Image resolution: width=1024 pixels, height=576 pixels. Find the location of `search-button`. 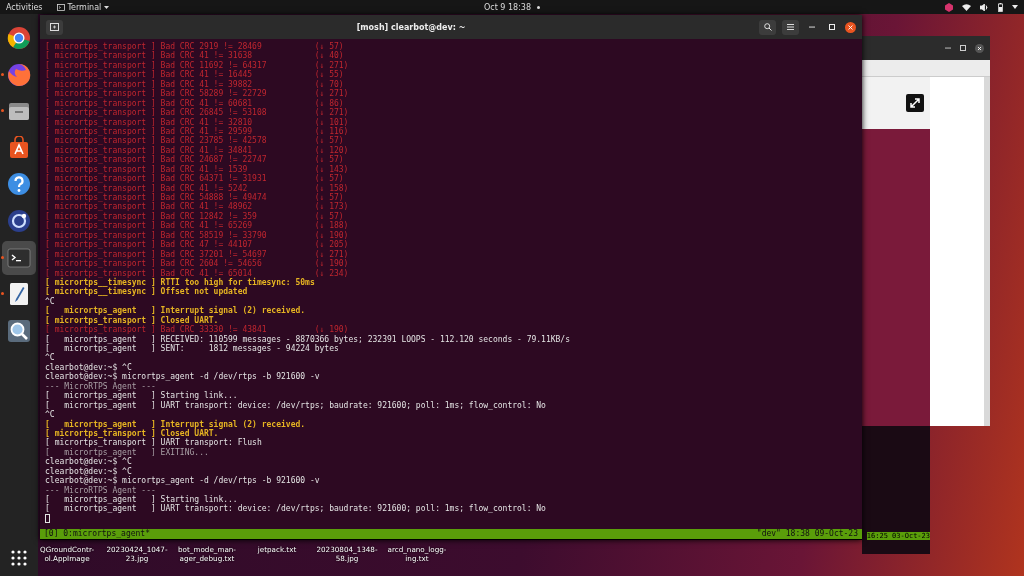

search-button is located at coordinates (767, 27).